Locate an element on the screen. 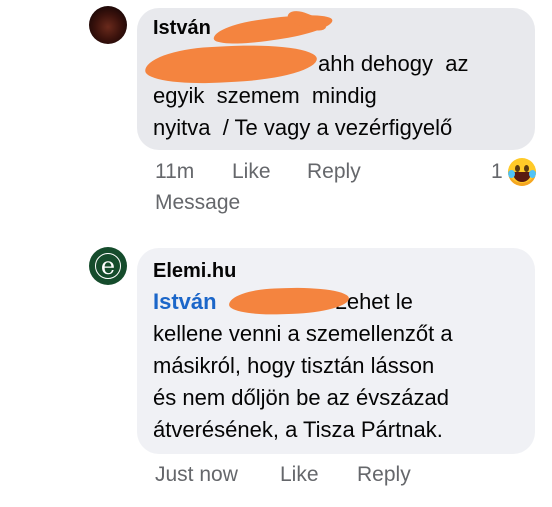 The image size is (552, 507). comment-text-line: egyik szemem mindig is located at coordinates (265, 95).